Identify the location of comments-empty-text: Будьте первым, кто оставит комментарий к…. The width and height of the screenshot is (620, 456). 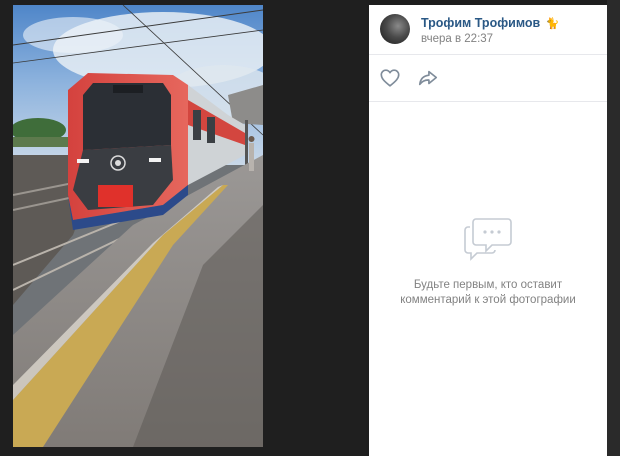
(488, 293).